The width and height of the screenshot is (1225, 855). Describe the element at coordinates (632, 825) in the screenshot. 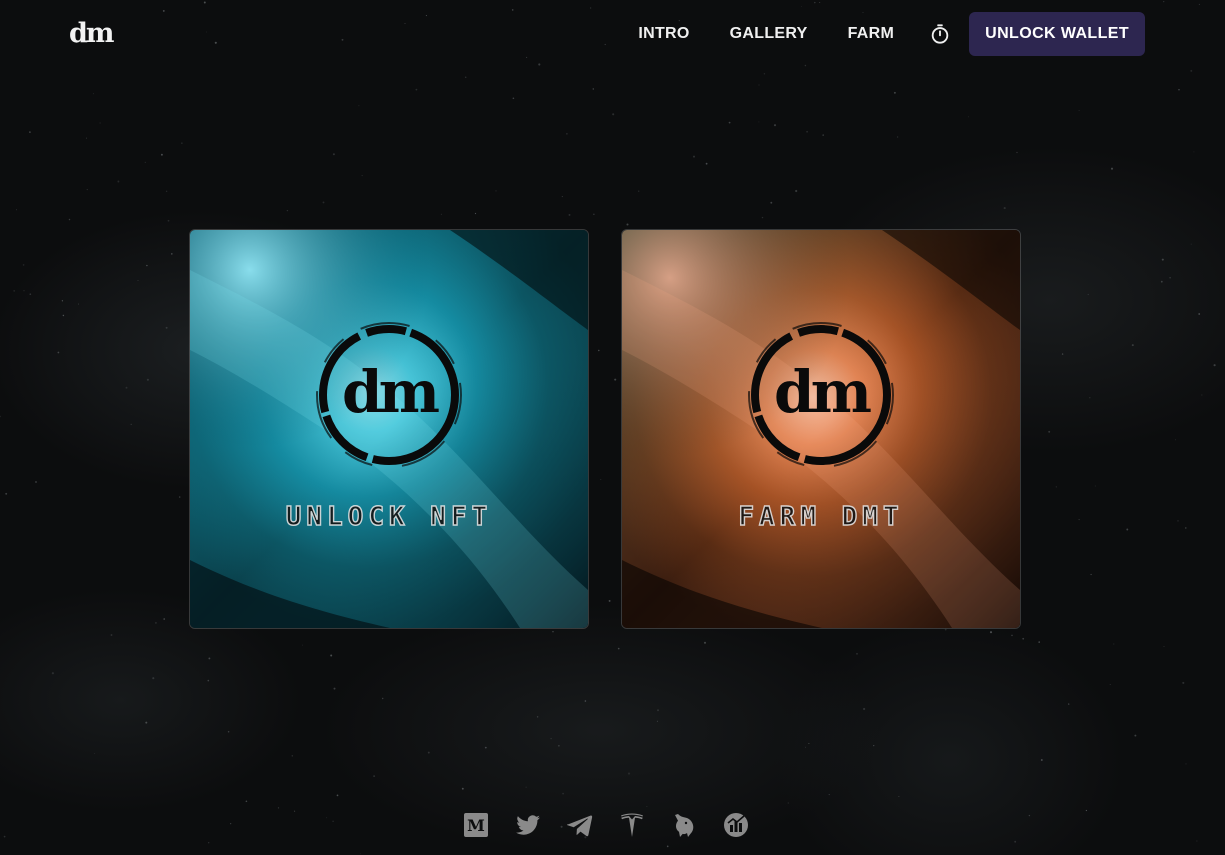

I see `tesla-icon` at that location.